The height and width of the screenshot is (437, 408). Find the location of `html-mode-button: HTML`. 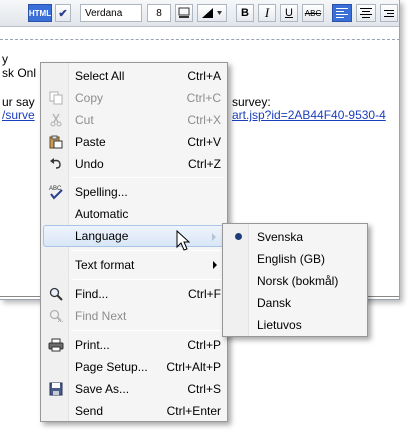

html-mode-button: HTML is located at coordinates (40, 13).